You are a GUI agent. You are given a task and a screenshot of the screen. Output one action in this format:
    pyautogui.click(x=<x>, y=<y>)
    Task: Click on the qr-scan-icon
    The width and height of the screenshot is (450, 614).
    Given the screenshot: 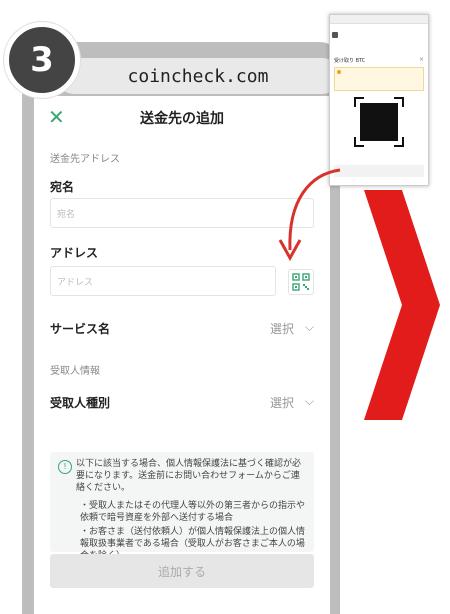 What is the action you would take?
    pyautogui.click(x=301, y=282)
    